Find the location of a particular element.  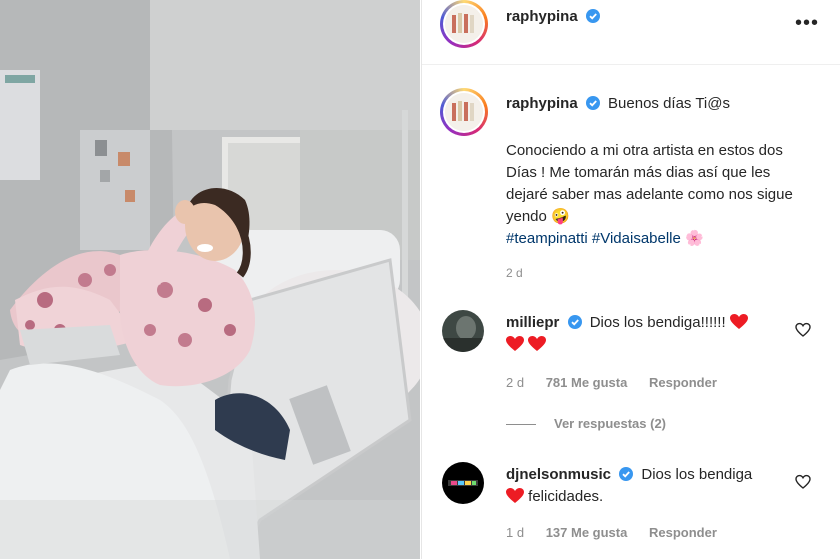

comment-time-milliepr: 2 d is located at coordinates (515, 382).